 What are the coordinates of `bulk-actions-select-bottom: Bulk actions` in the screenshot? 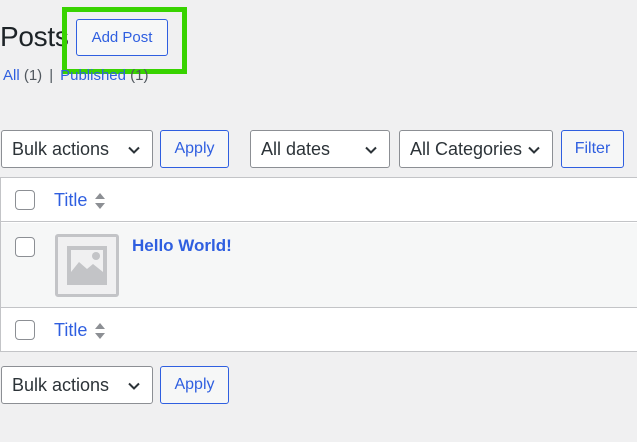 It's located at (77, 385).